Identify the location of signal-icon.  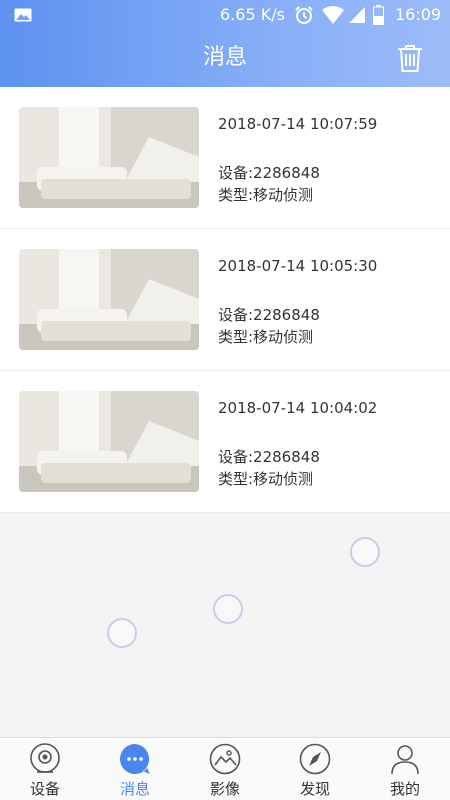
(357, 15).